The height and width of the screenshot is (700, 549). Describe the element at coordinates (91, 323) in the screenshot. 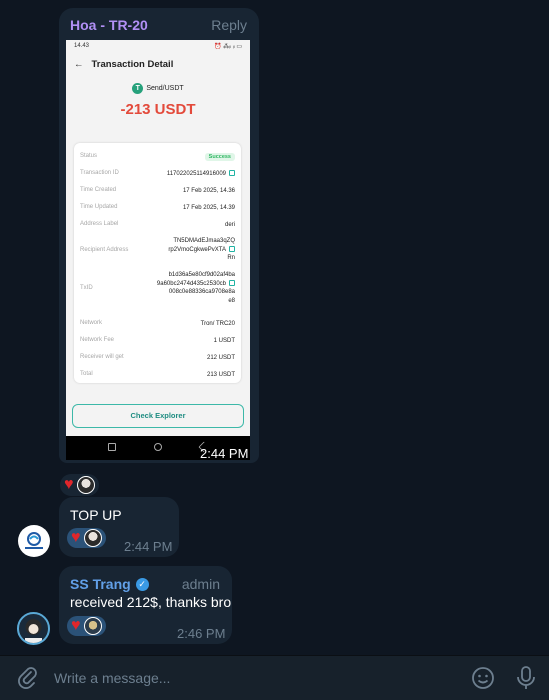

I see `detail-key: Network` at that location.